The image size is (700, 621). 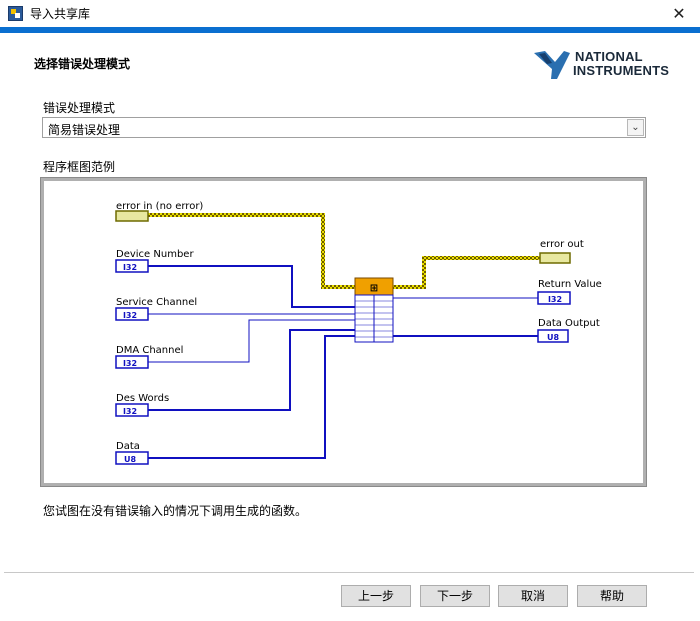 I want to click on diagram-label: 程序框图范例, so click(x=79, y=167).